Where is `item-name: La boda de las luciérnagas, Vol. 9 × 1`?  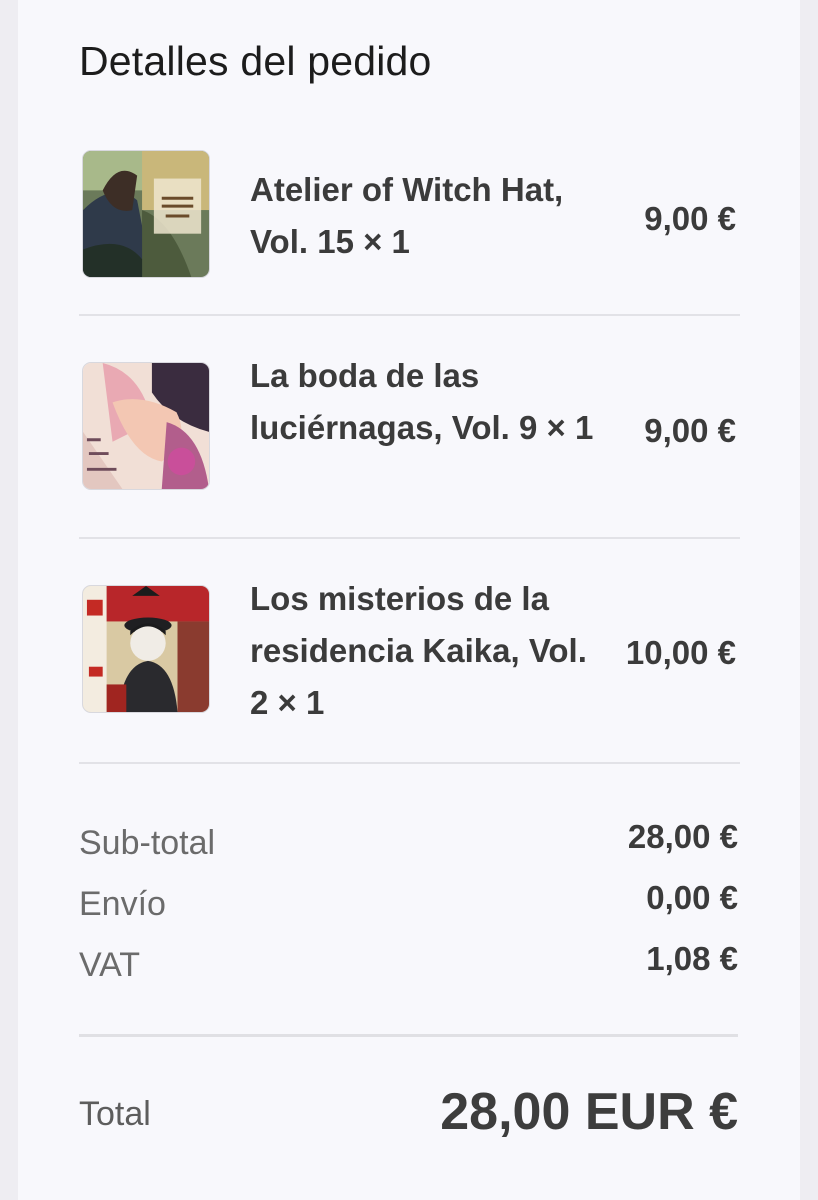 item-name: La boda de las luciérnagas, Vol. 9 × 1 is located at coordinates (422, 401).